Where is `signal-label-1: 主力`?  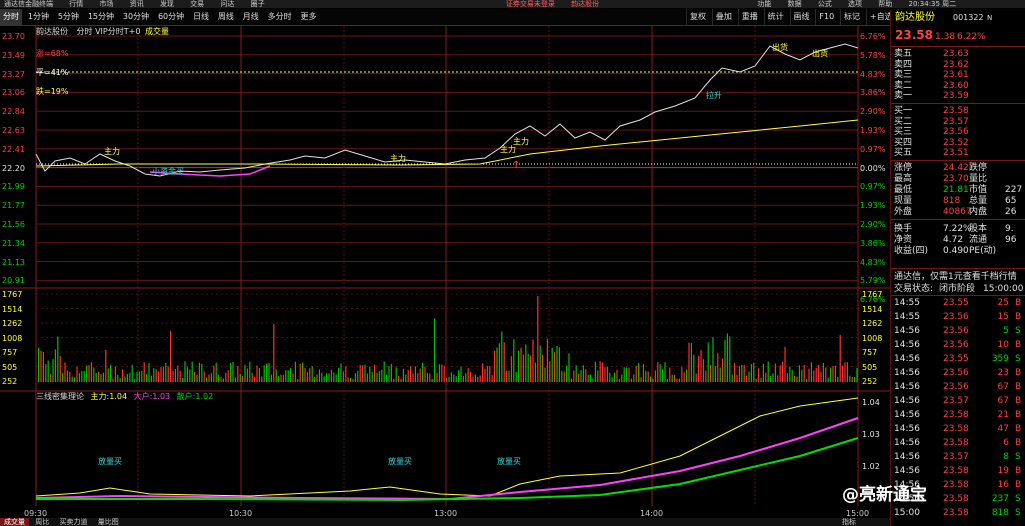
signal-label-1: 主力 is located at coordinates (112, 151).